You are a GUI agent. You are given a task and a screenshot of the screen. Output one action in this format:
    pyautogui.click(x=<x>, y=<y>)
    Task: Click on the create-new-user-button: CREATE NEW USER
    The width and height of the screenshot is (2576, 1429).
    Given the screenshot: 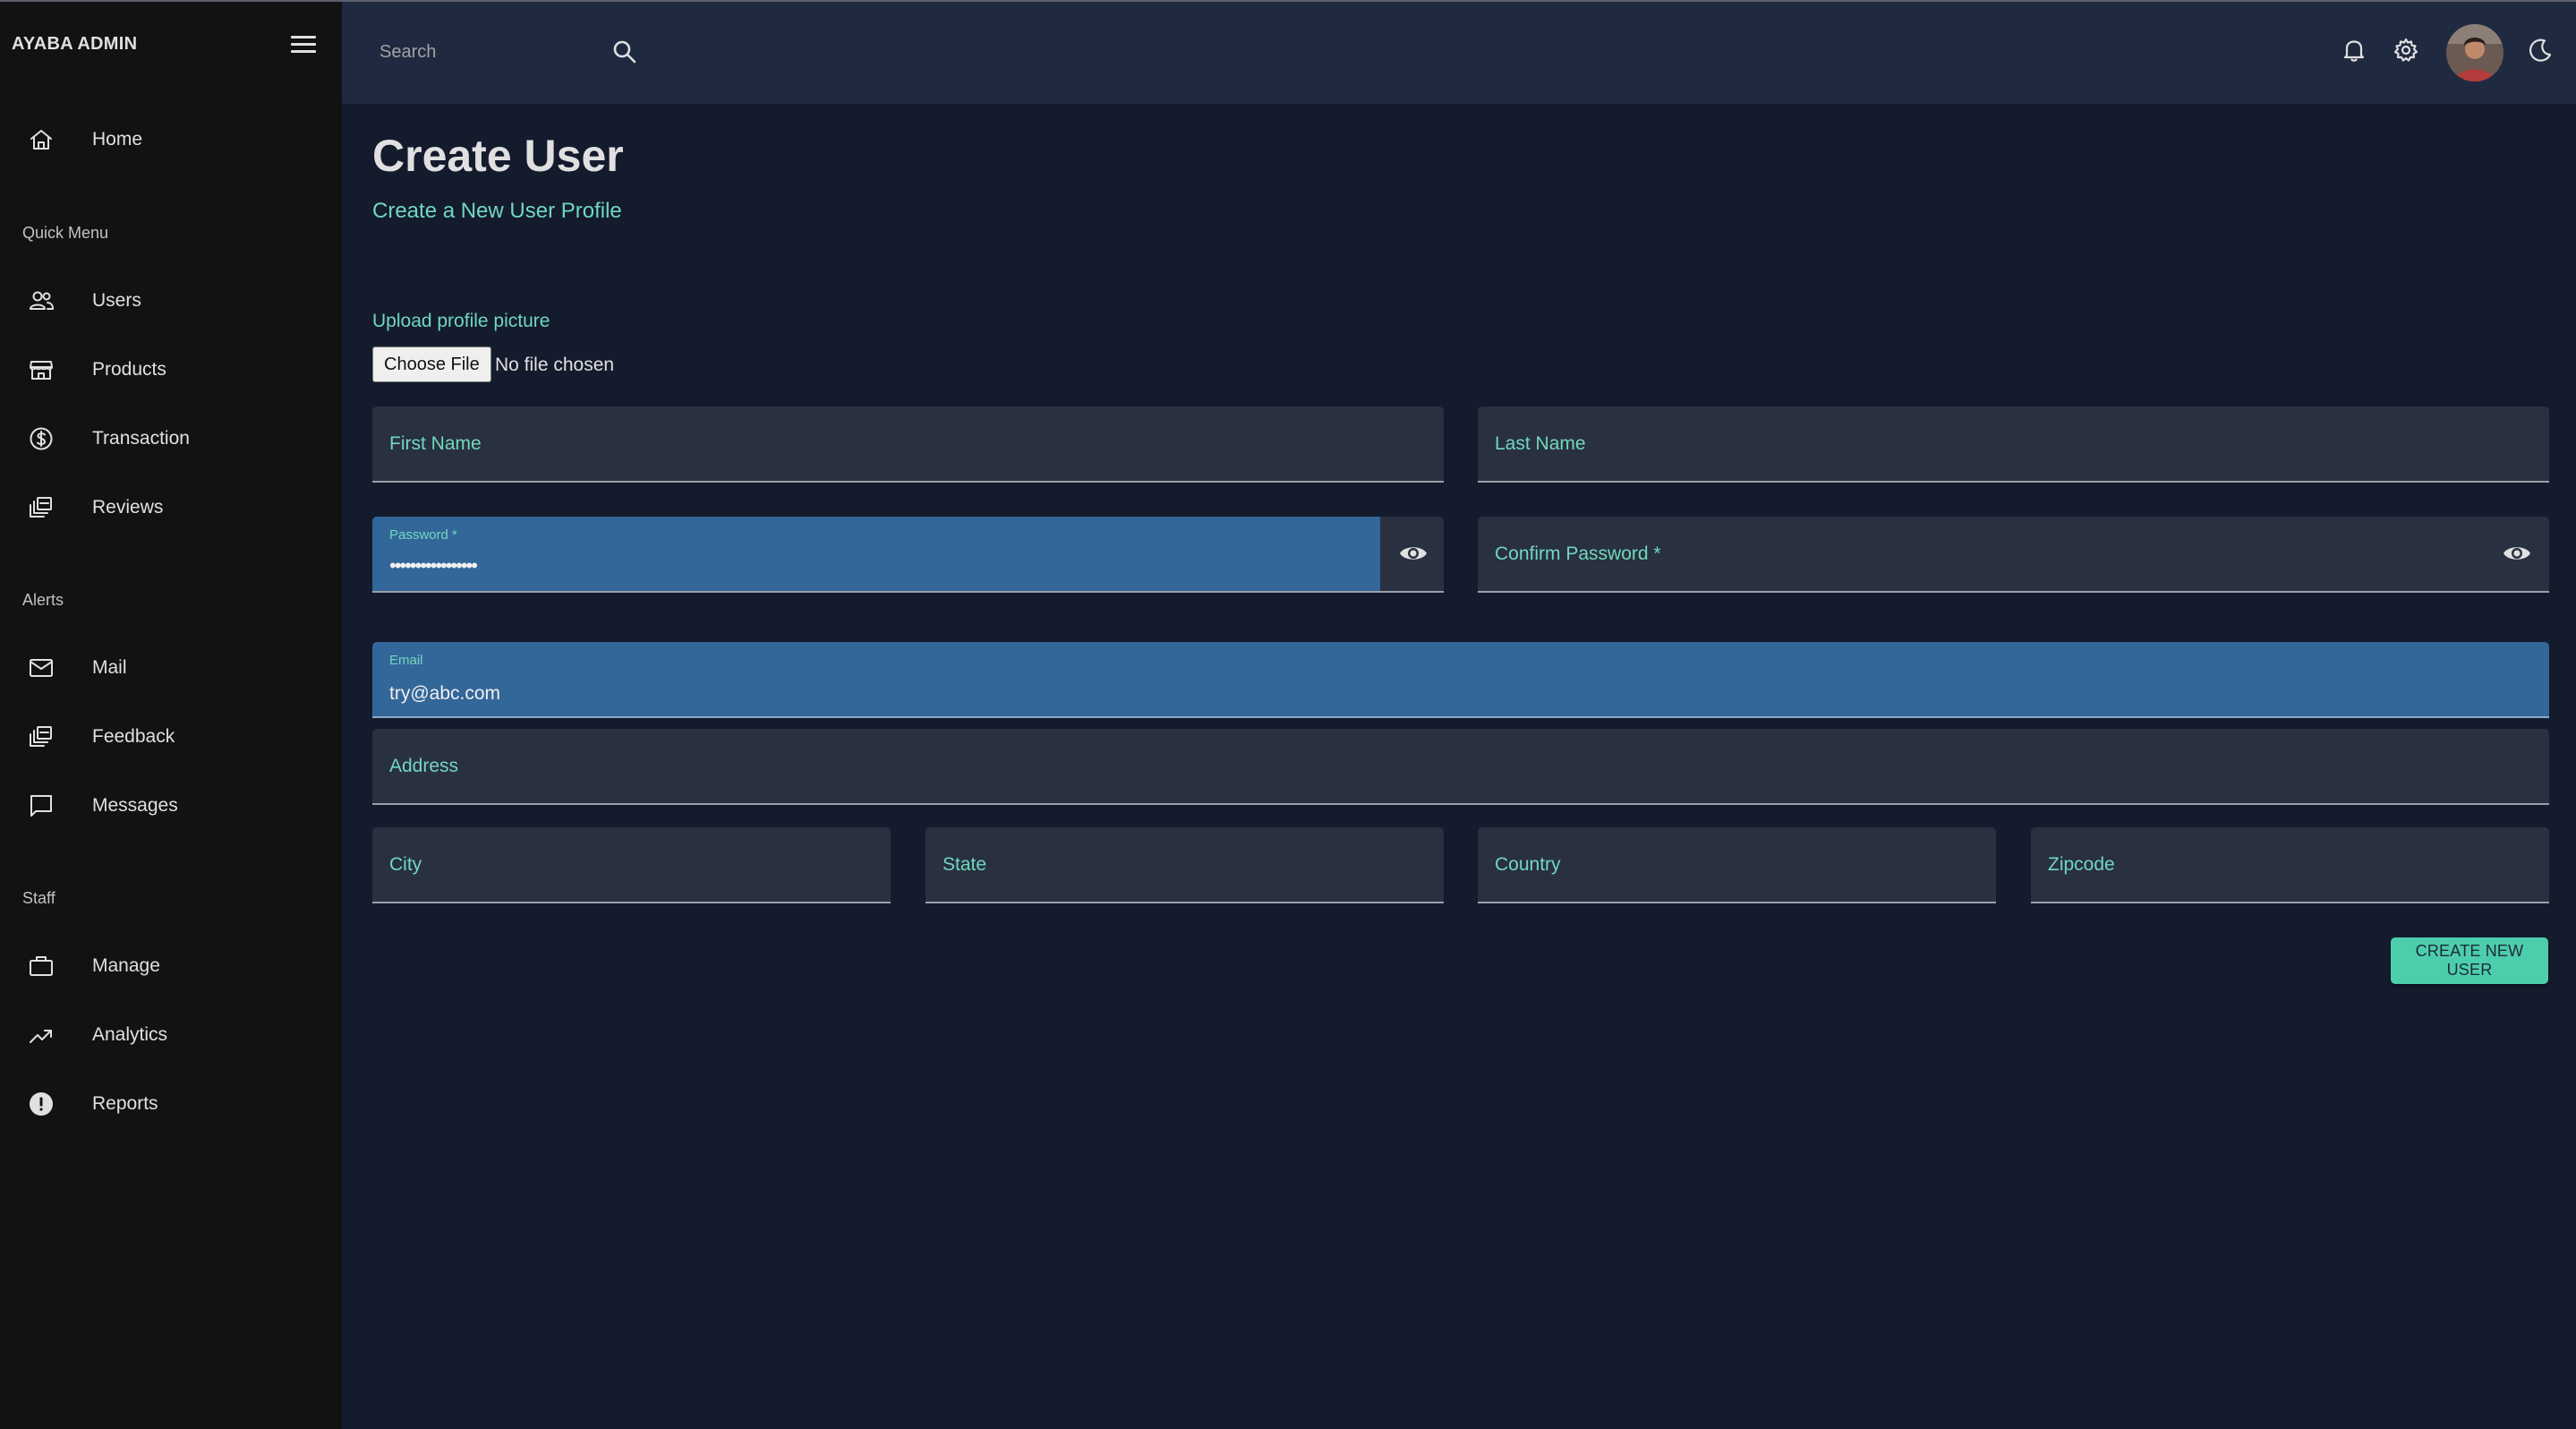 What is the action you would take?
    pyautogui.click(x=2469, y=960)
    